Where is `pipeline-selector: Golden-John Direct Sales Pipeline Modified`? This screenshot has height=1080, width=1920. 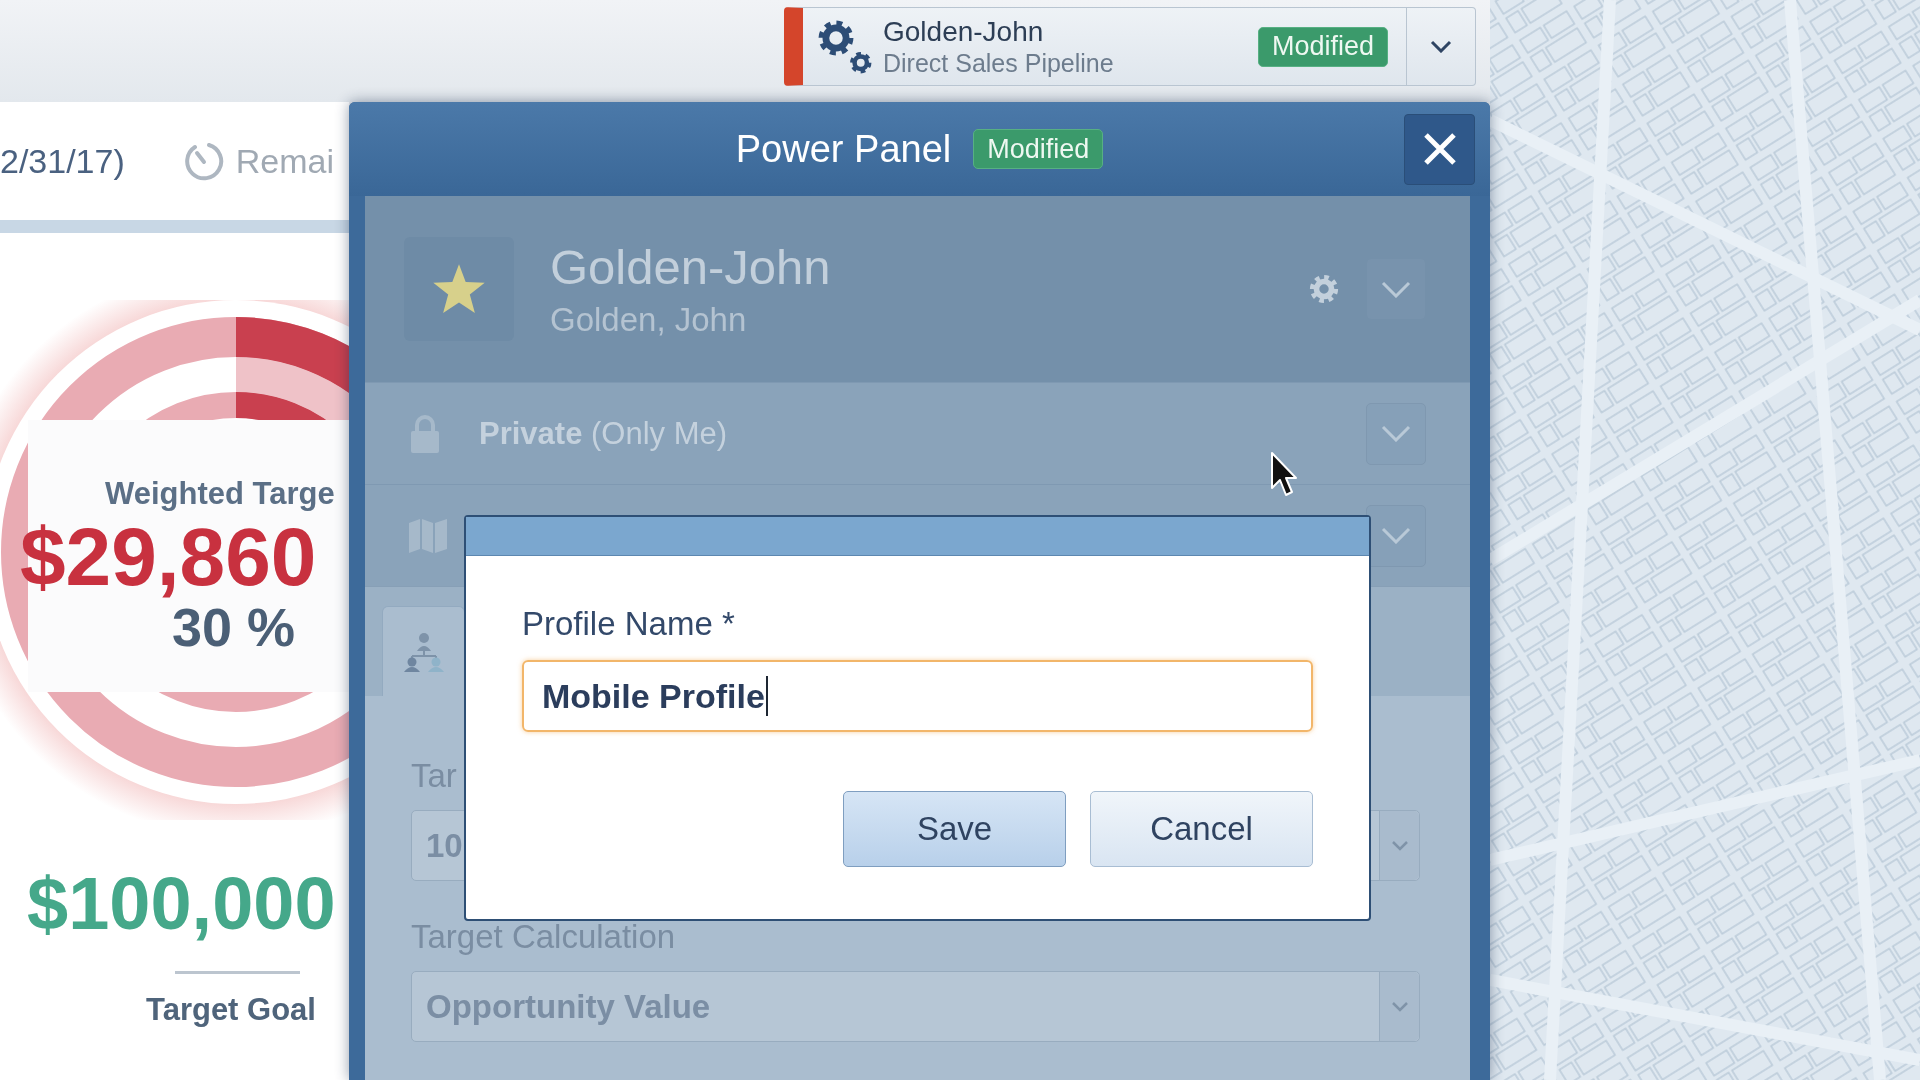 pipeline-selector: Golden-John Direct Sales Pipeline Modified is located at coordinates (1130, 46).